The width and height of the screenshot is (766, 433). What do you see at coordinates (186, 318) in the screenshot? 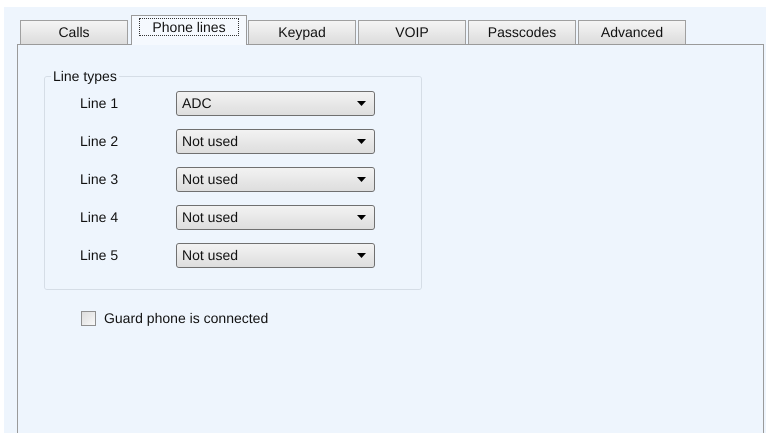
I see `checkbox-label: Guard phone is connected` at bounding box center [186, 318].